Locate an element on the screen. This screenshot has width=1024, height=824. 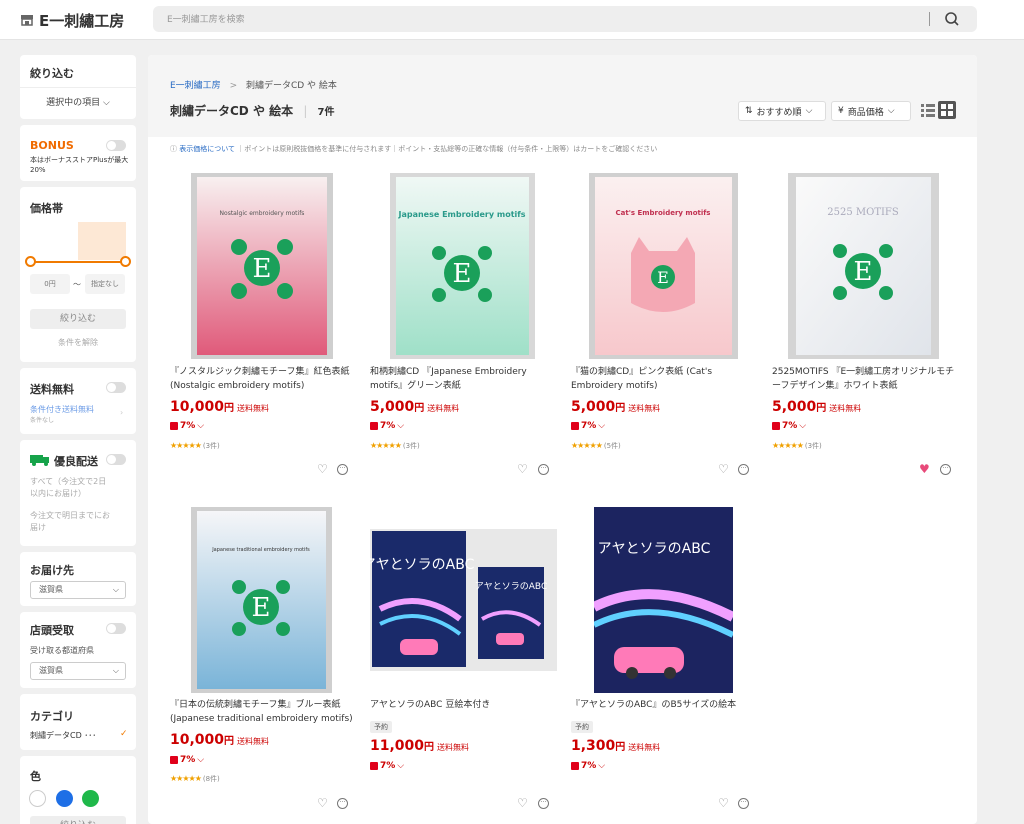
filter-title: 絞り込む is located at coordinates (52, 73).